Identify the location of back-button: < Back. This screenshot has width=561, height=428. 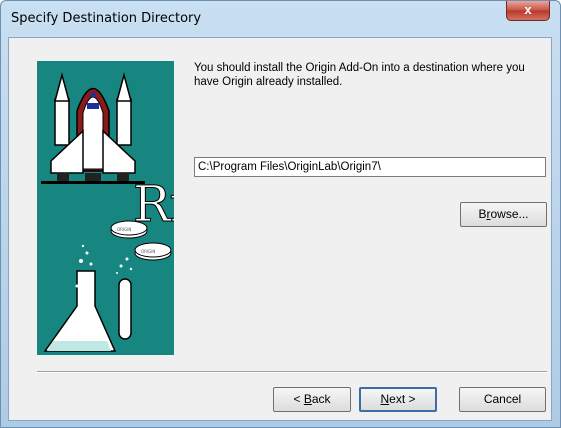
(312, 399).